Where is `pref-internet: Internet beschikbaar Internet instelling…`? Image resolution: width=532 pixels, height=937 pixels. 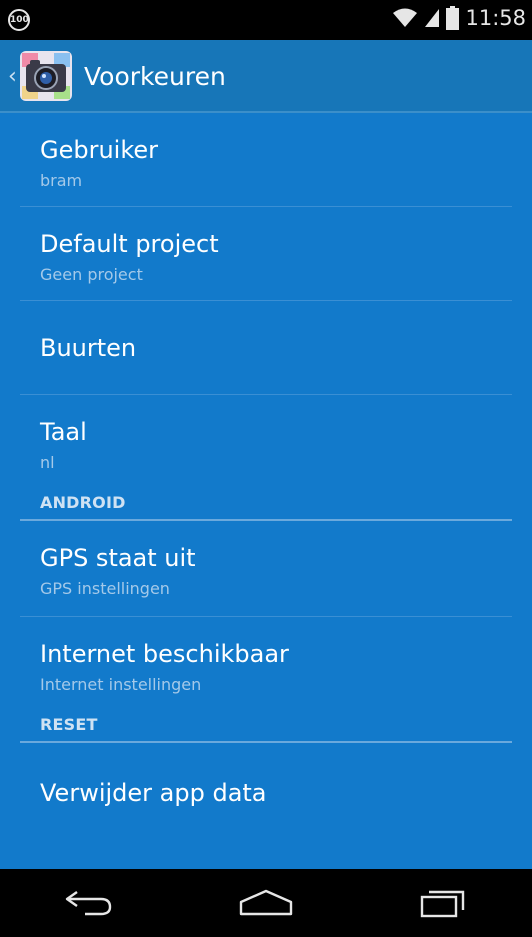 pref-internet: Internet beschikbaar Internet instelling… is located at coordinates (266, 662).